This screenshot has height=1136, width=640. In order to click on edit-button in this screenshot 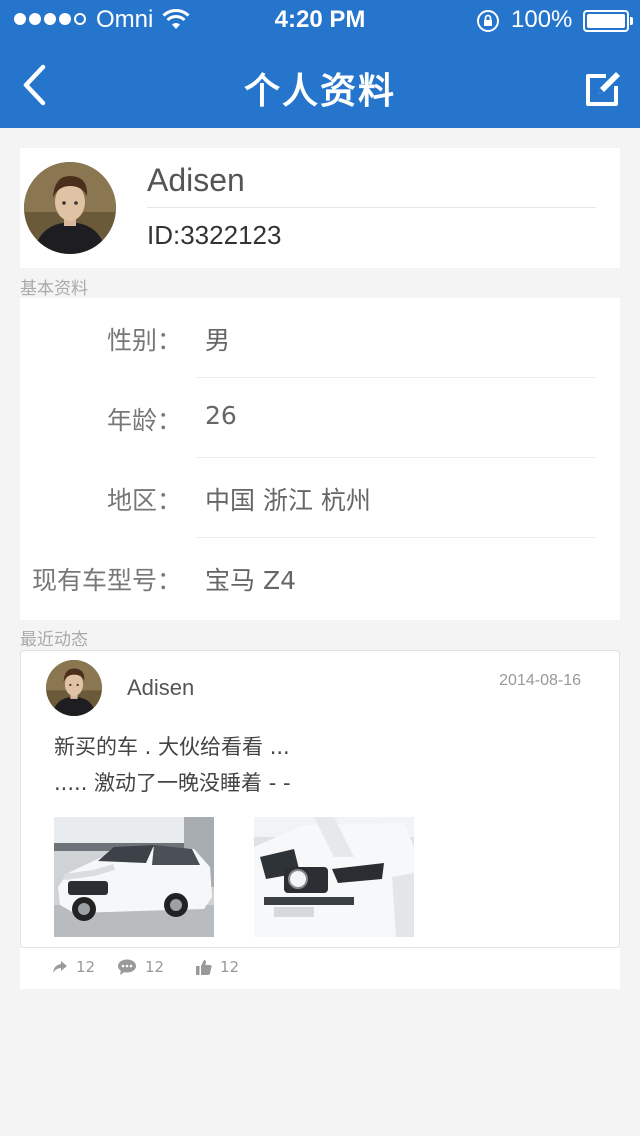, I will do `click(602, 88)`.